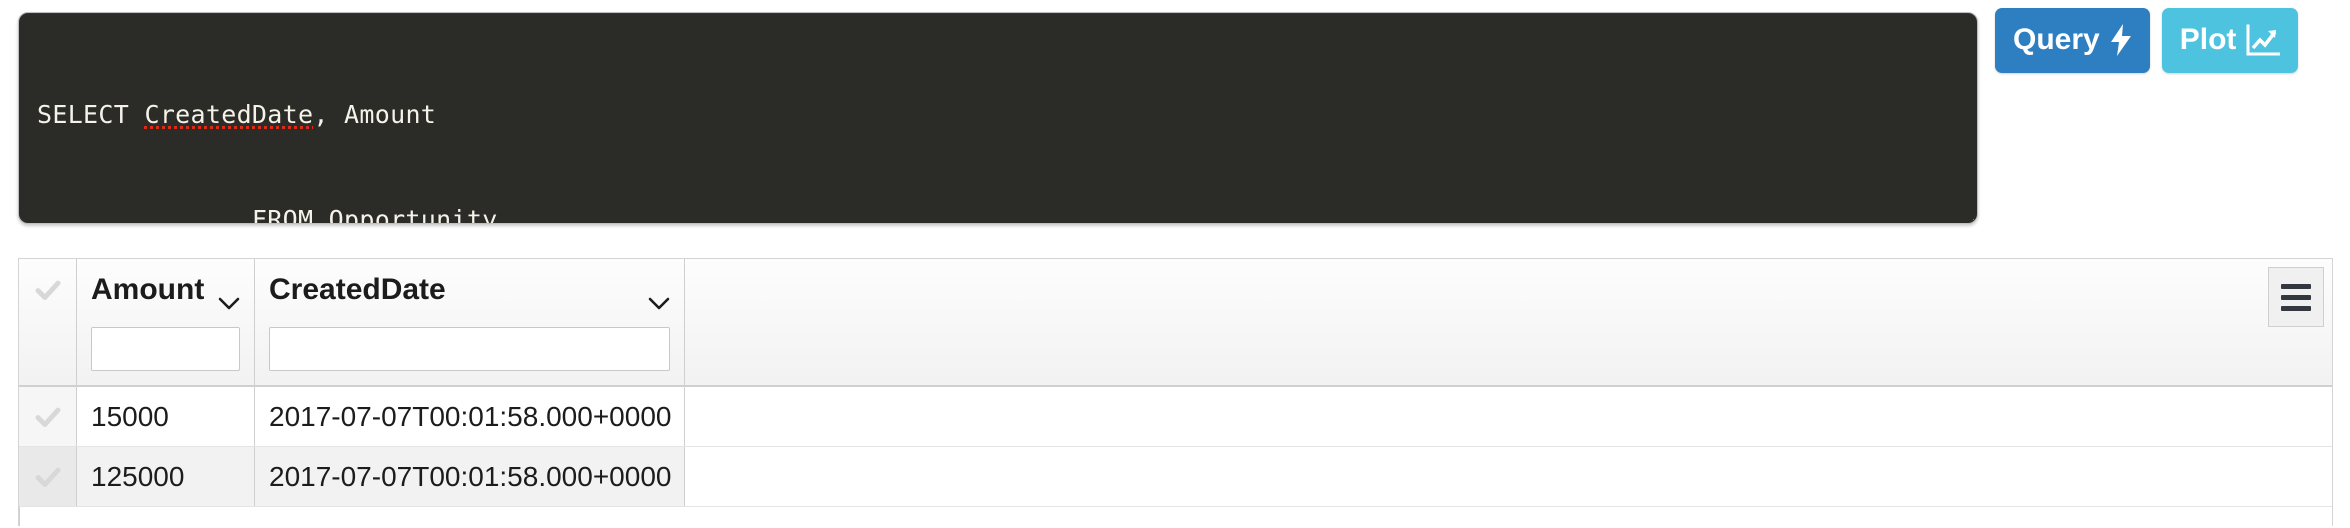 Image resolution: width=2350 pixels, height=528 pixels. I want to click on grid-filter-wrap-amount, so click(165, 349).